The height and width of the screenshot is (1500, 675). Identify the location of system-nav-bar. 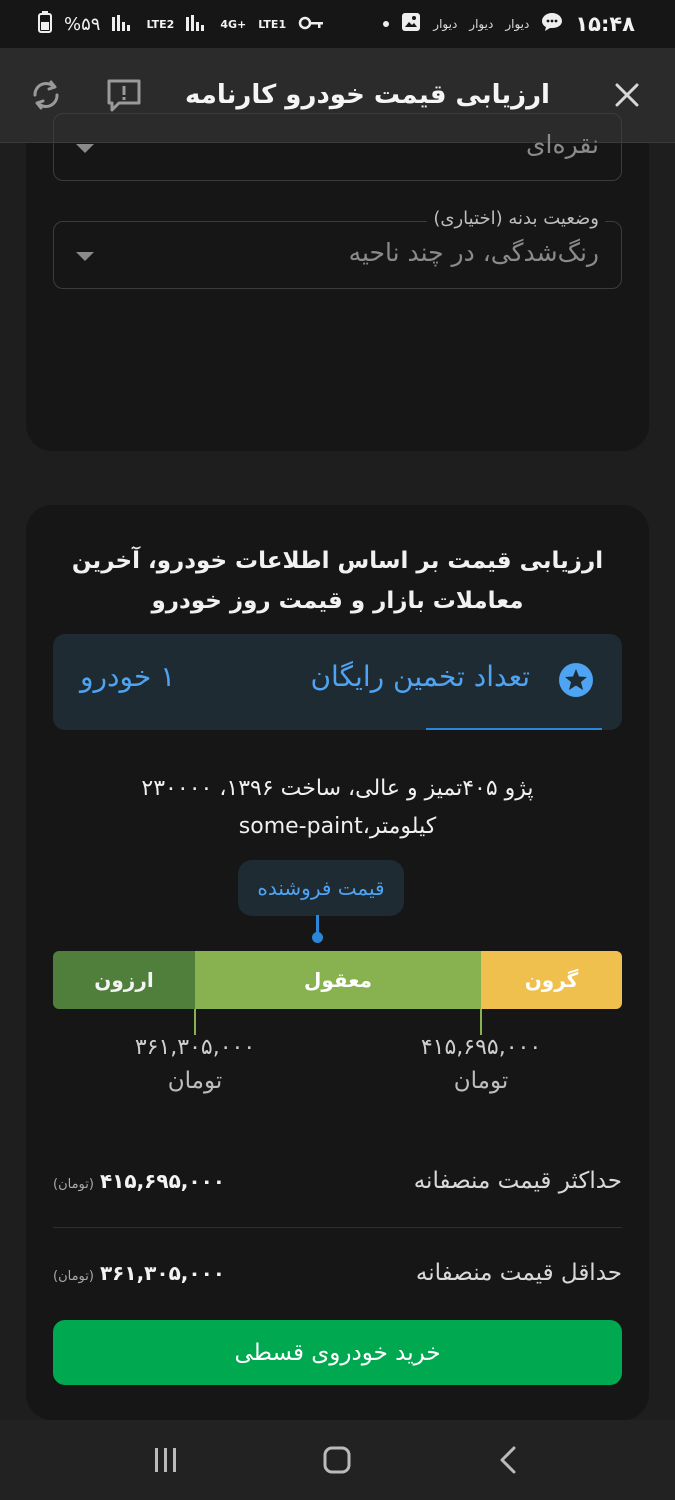
(337, 1460).